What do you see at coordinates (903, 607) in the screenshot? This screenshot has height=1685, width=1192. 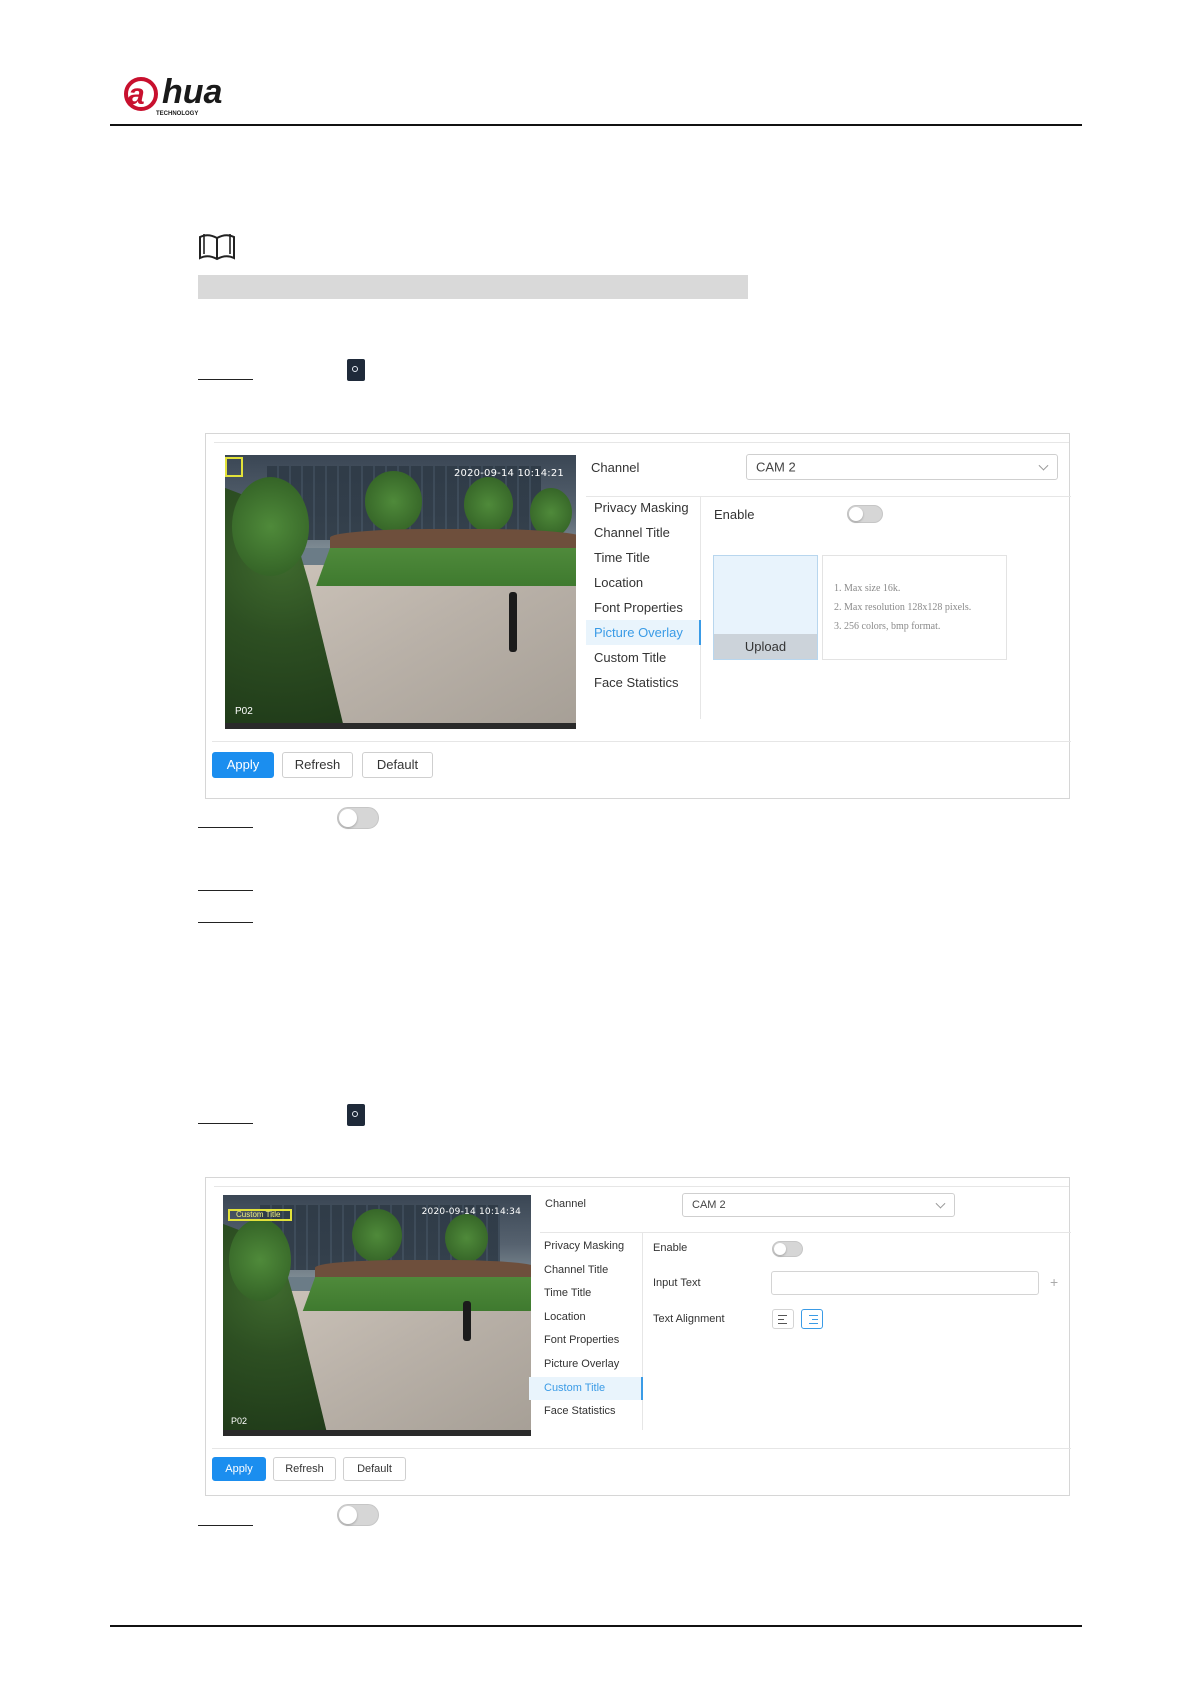 I see `upload-rule: 2. Max resolution 128x128 pixels.` at bounding box center [903, 607].